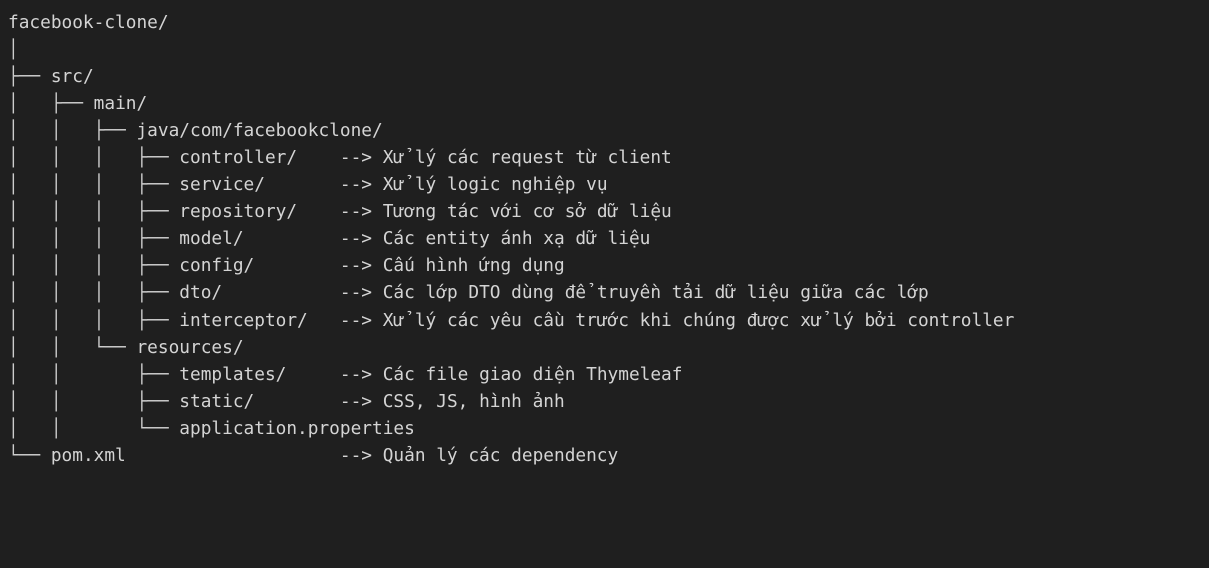 The image size is (1209, 568). Describe the element at coordinates (473, 266) in the screenshot. I see `tree-entry-note: Cấu hình ứng dụng` at that location.